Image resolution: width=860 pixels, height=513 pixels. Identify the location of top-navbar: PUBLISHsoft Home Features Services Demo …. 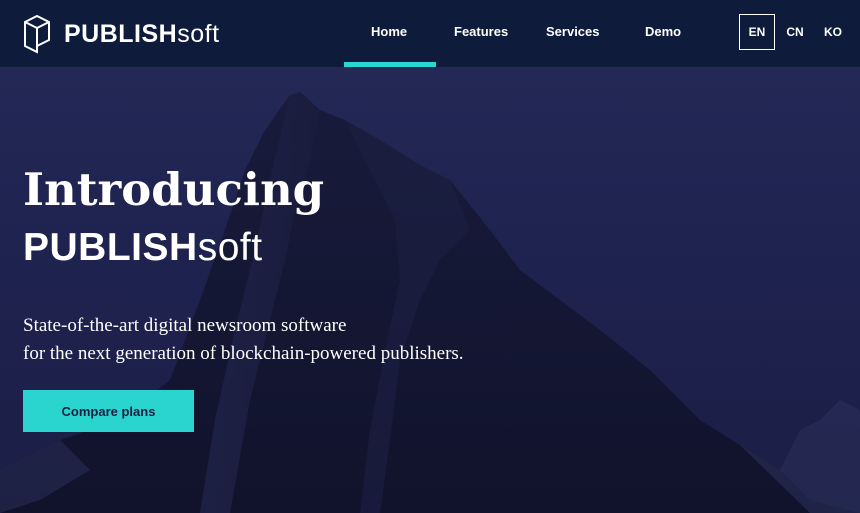
(430, 33).